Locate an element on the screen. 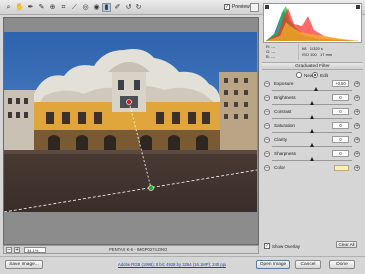 The image size is (365, 274). sharpness-plus-button: + is located at coordinates (357, 154).